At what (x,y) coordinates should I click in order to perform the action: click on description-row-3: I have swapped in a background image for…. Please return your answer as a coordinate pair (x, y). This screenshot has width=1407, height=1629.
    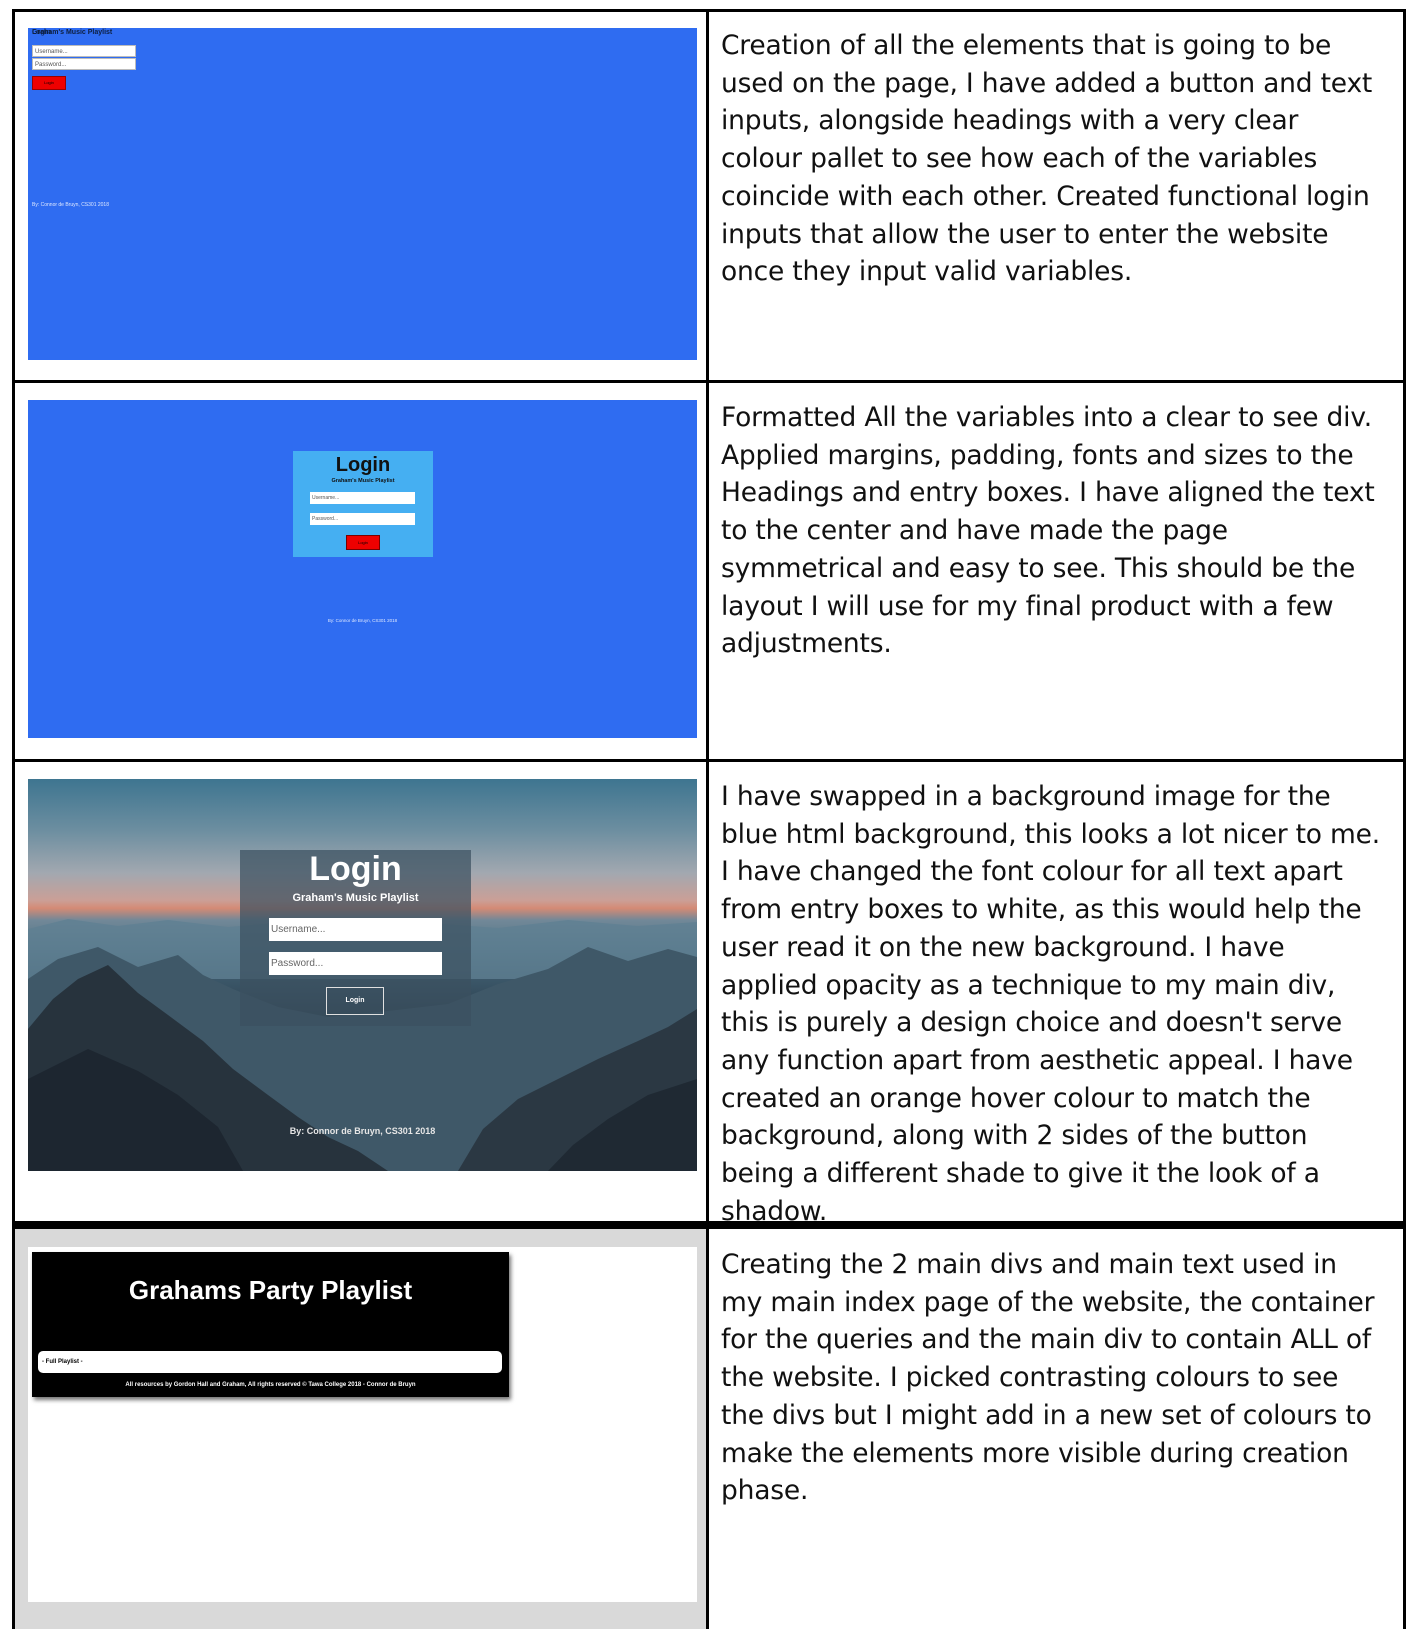
    Looking at the image, I should click on (1050, 1004).